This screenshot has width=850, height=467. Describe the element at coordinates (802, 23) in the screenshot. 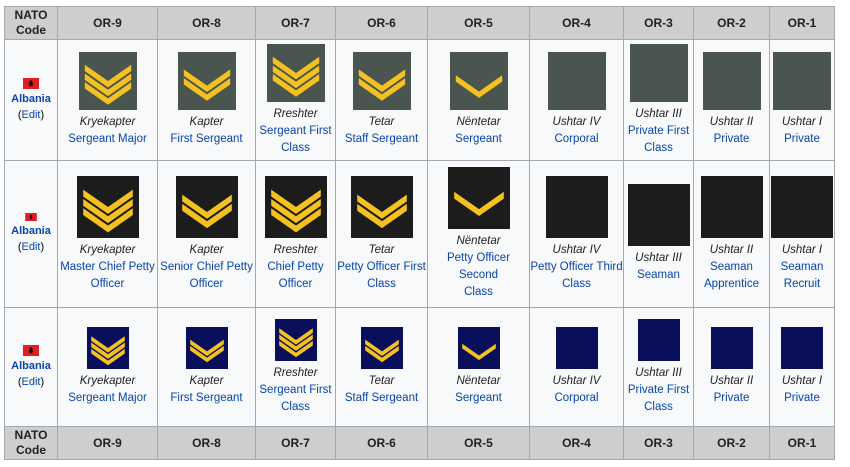

I see `header-code-or1: OR-1` at that location.